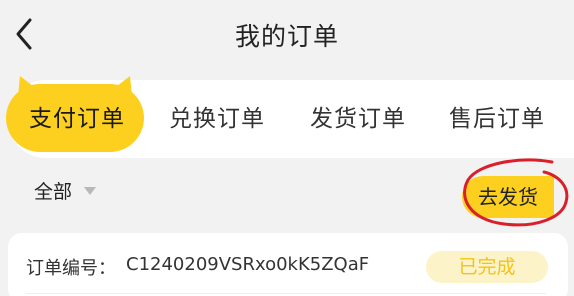  I want to click on caret-down-icon, so click(90, 190).